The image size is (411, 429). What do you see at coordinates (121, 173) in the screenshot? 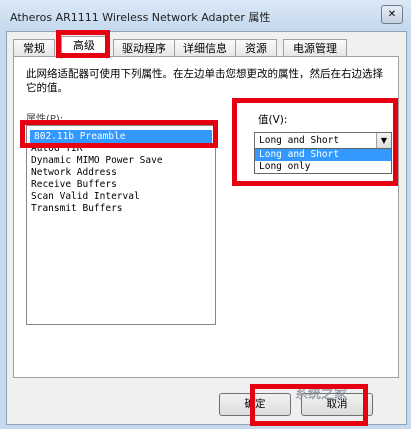
I see `property-item: Network Address` at bounding box center [121, 173].